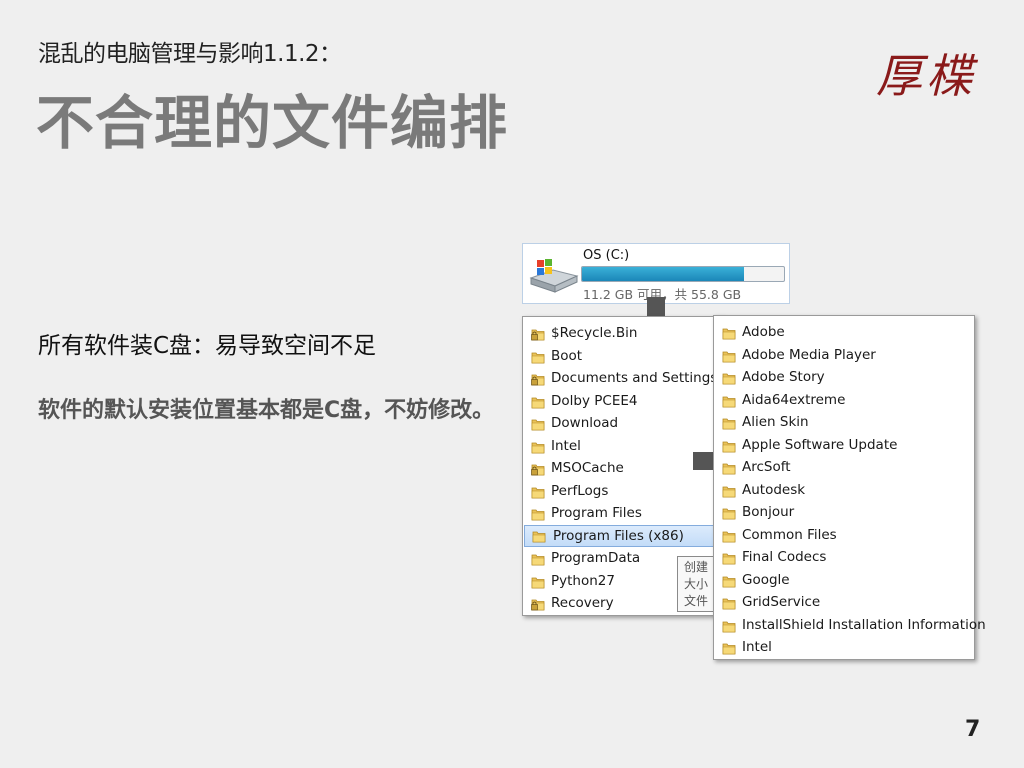  Describe the element at coordinates (766, 467) in the screenshot. I see `folder-item-label: ArcSoft` at that location.